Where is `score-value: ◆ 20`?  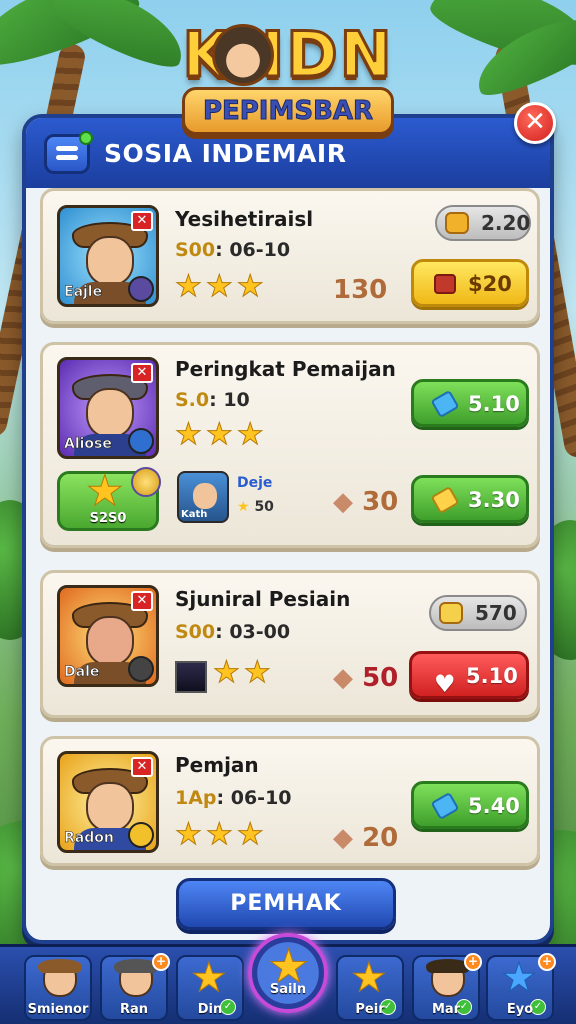 score-value: ◆ 20 is located at coordinates (366, 838).